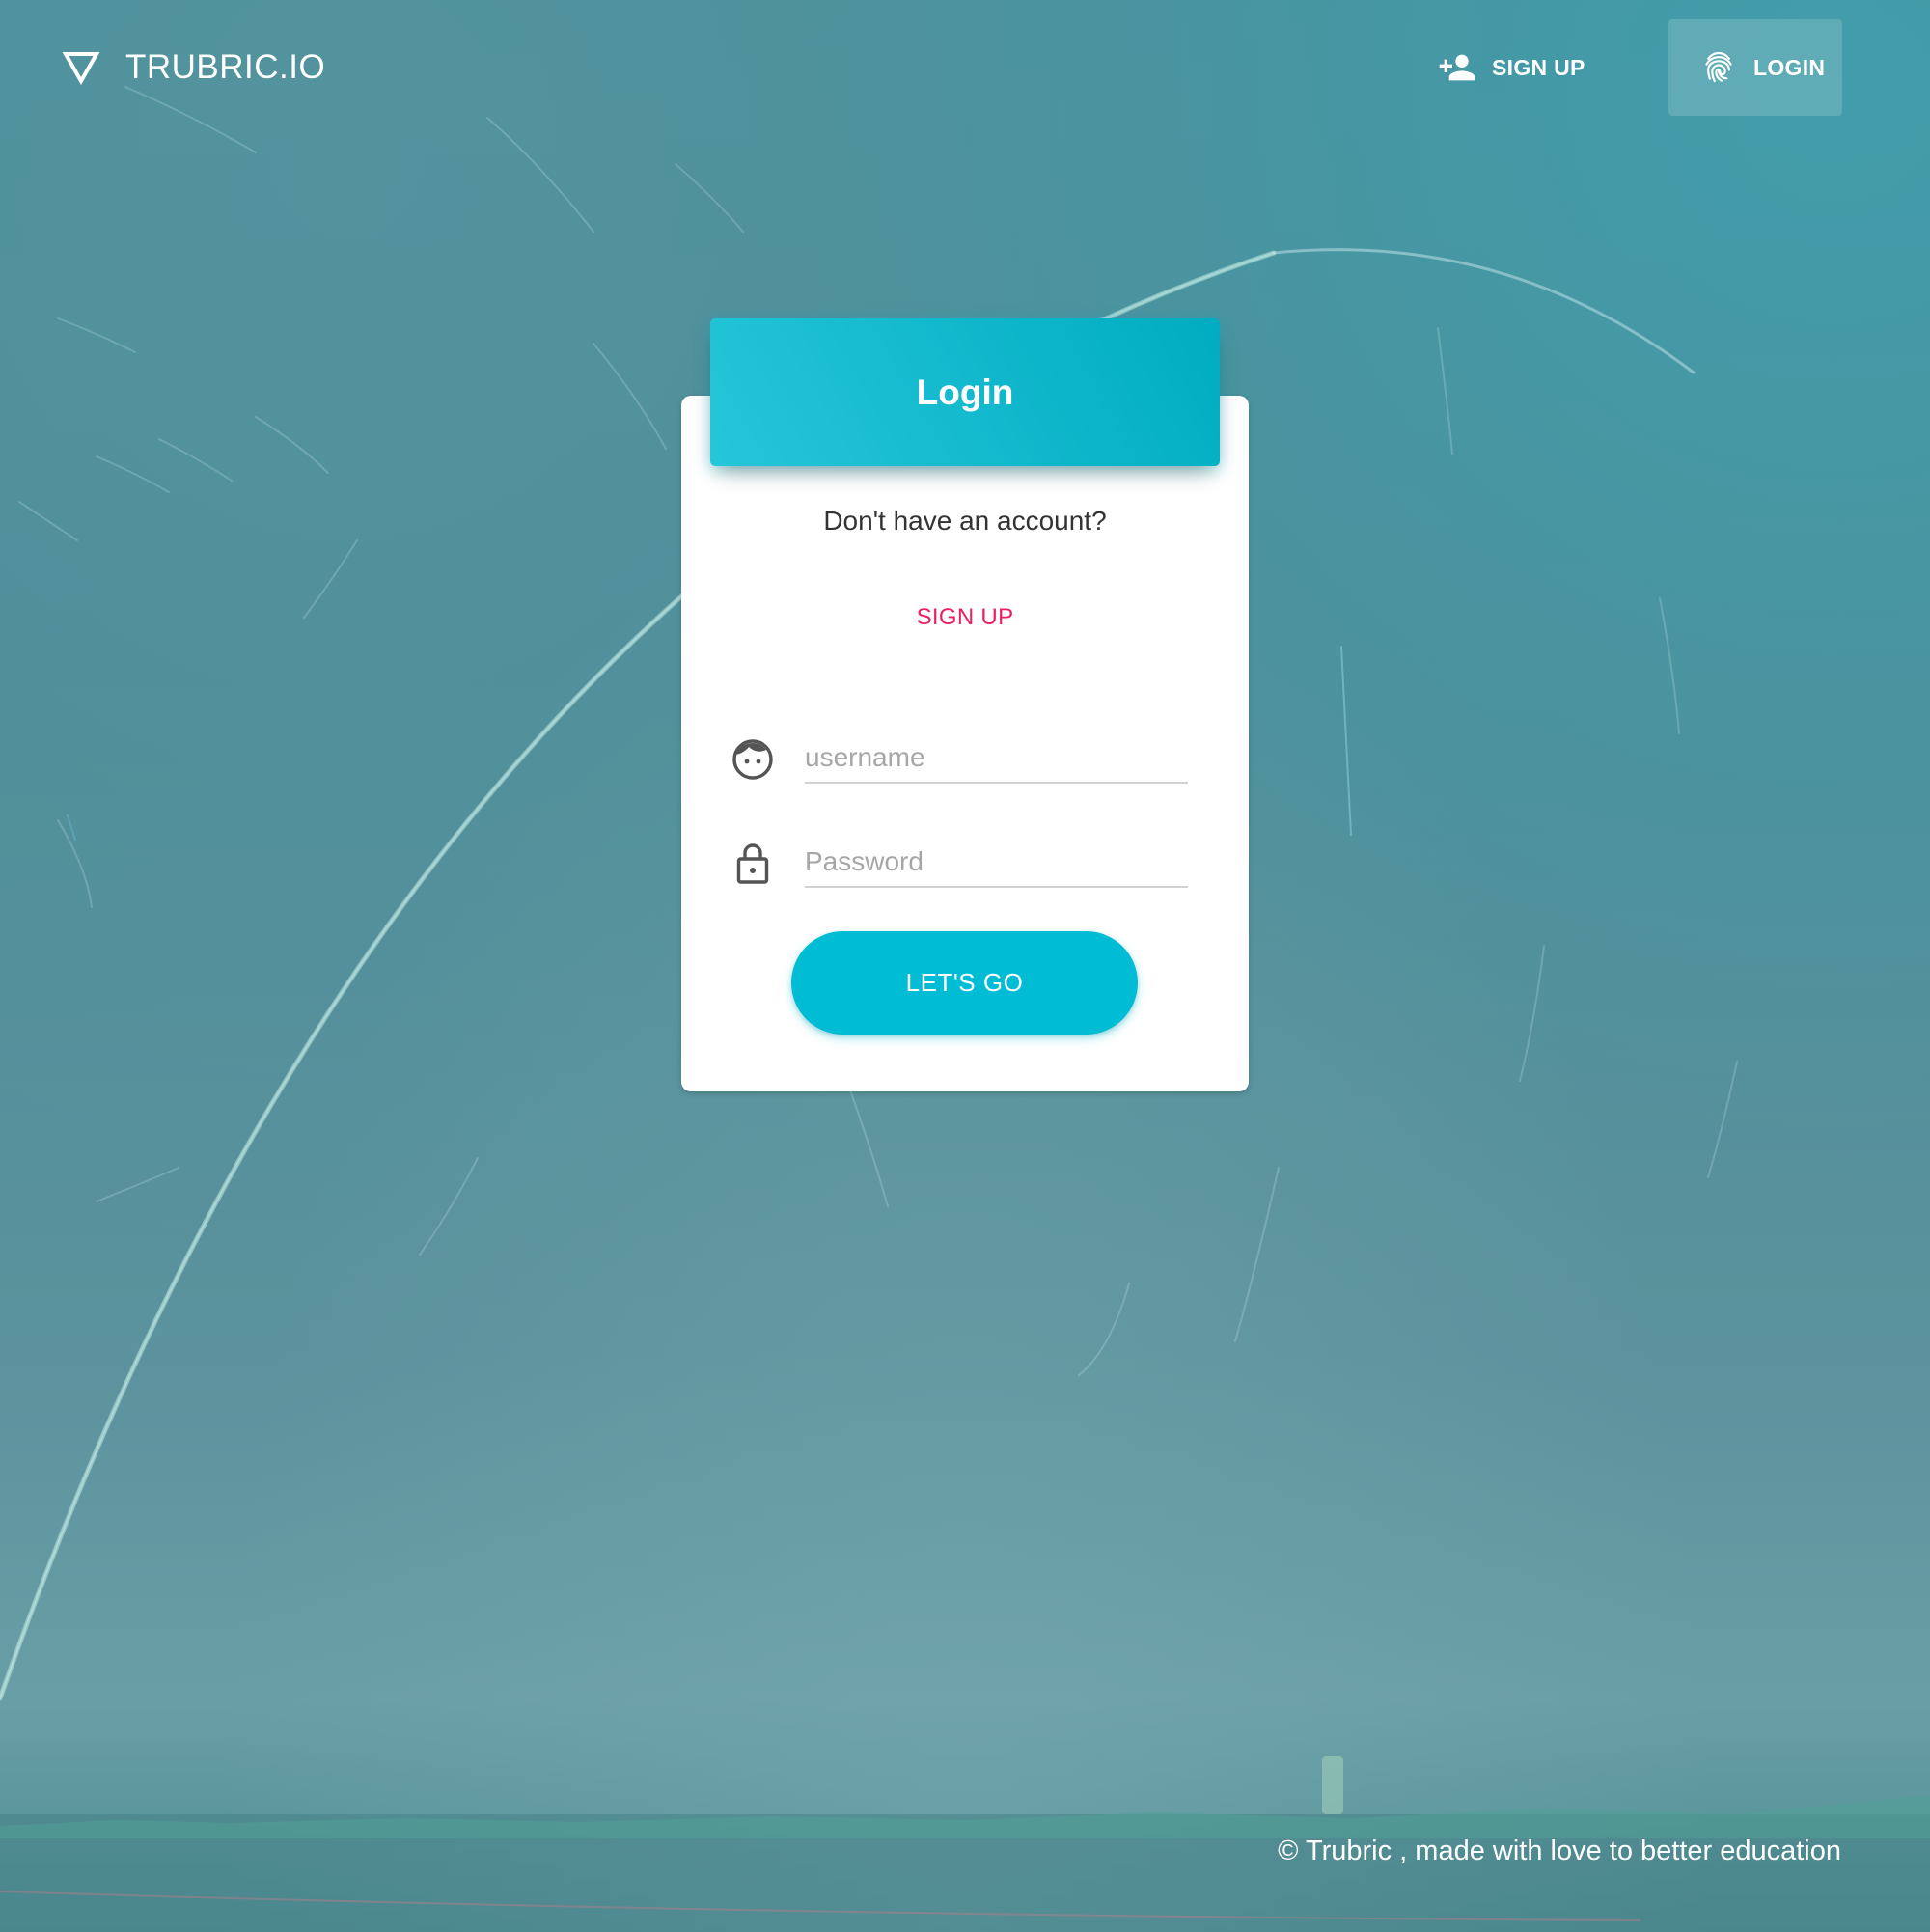  I want to click on brand-name: TRUBRIC.IO, so click(225, 67).